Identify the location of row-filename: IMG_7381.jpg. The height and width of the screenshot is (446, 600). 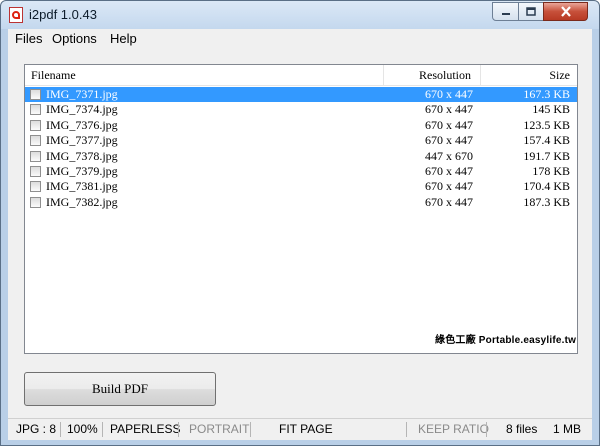
(82, 186).